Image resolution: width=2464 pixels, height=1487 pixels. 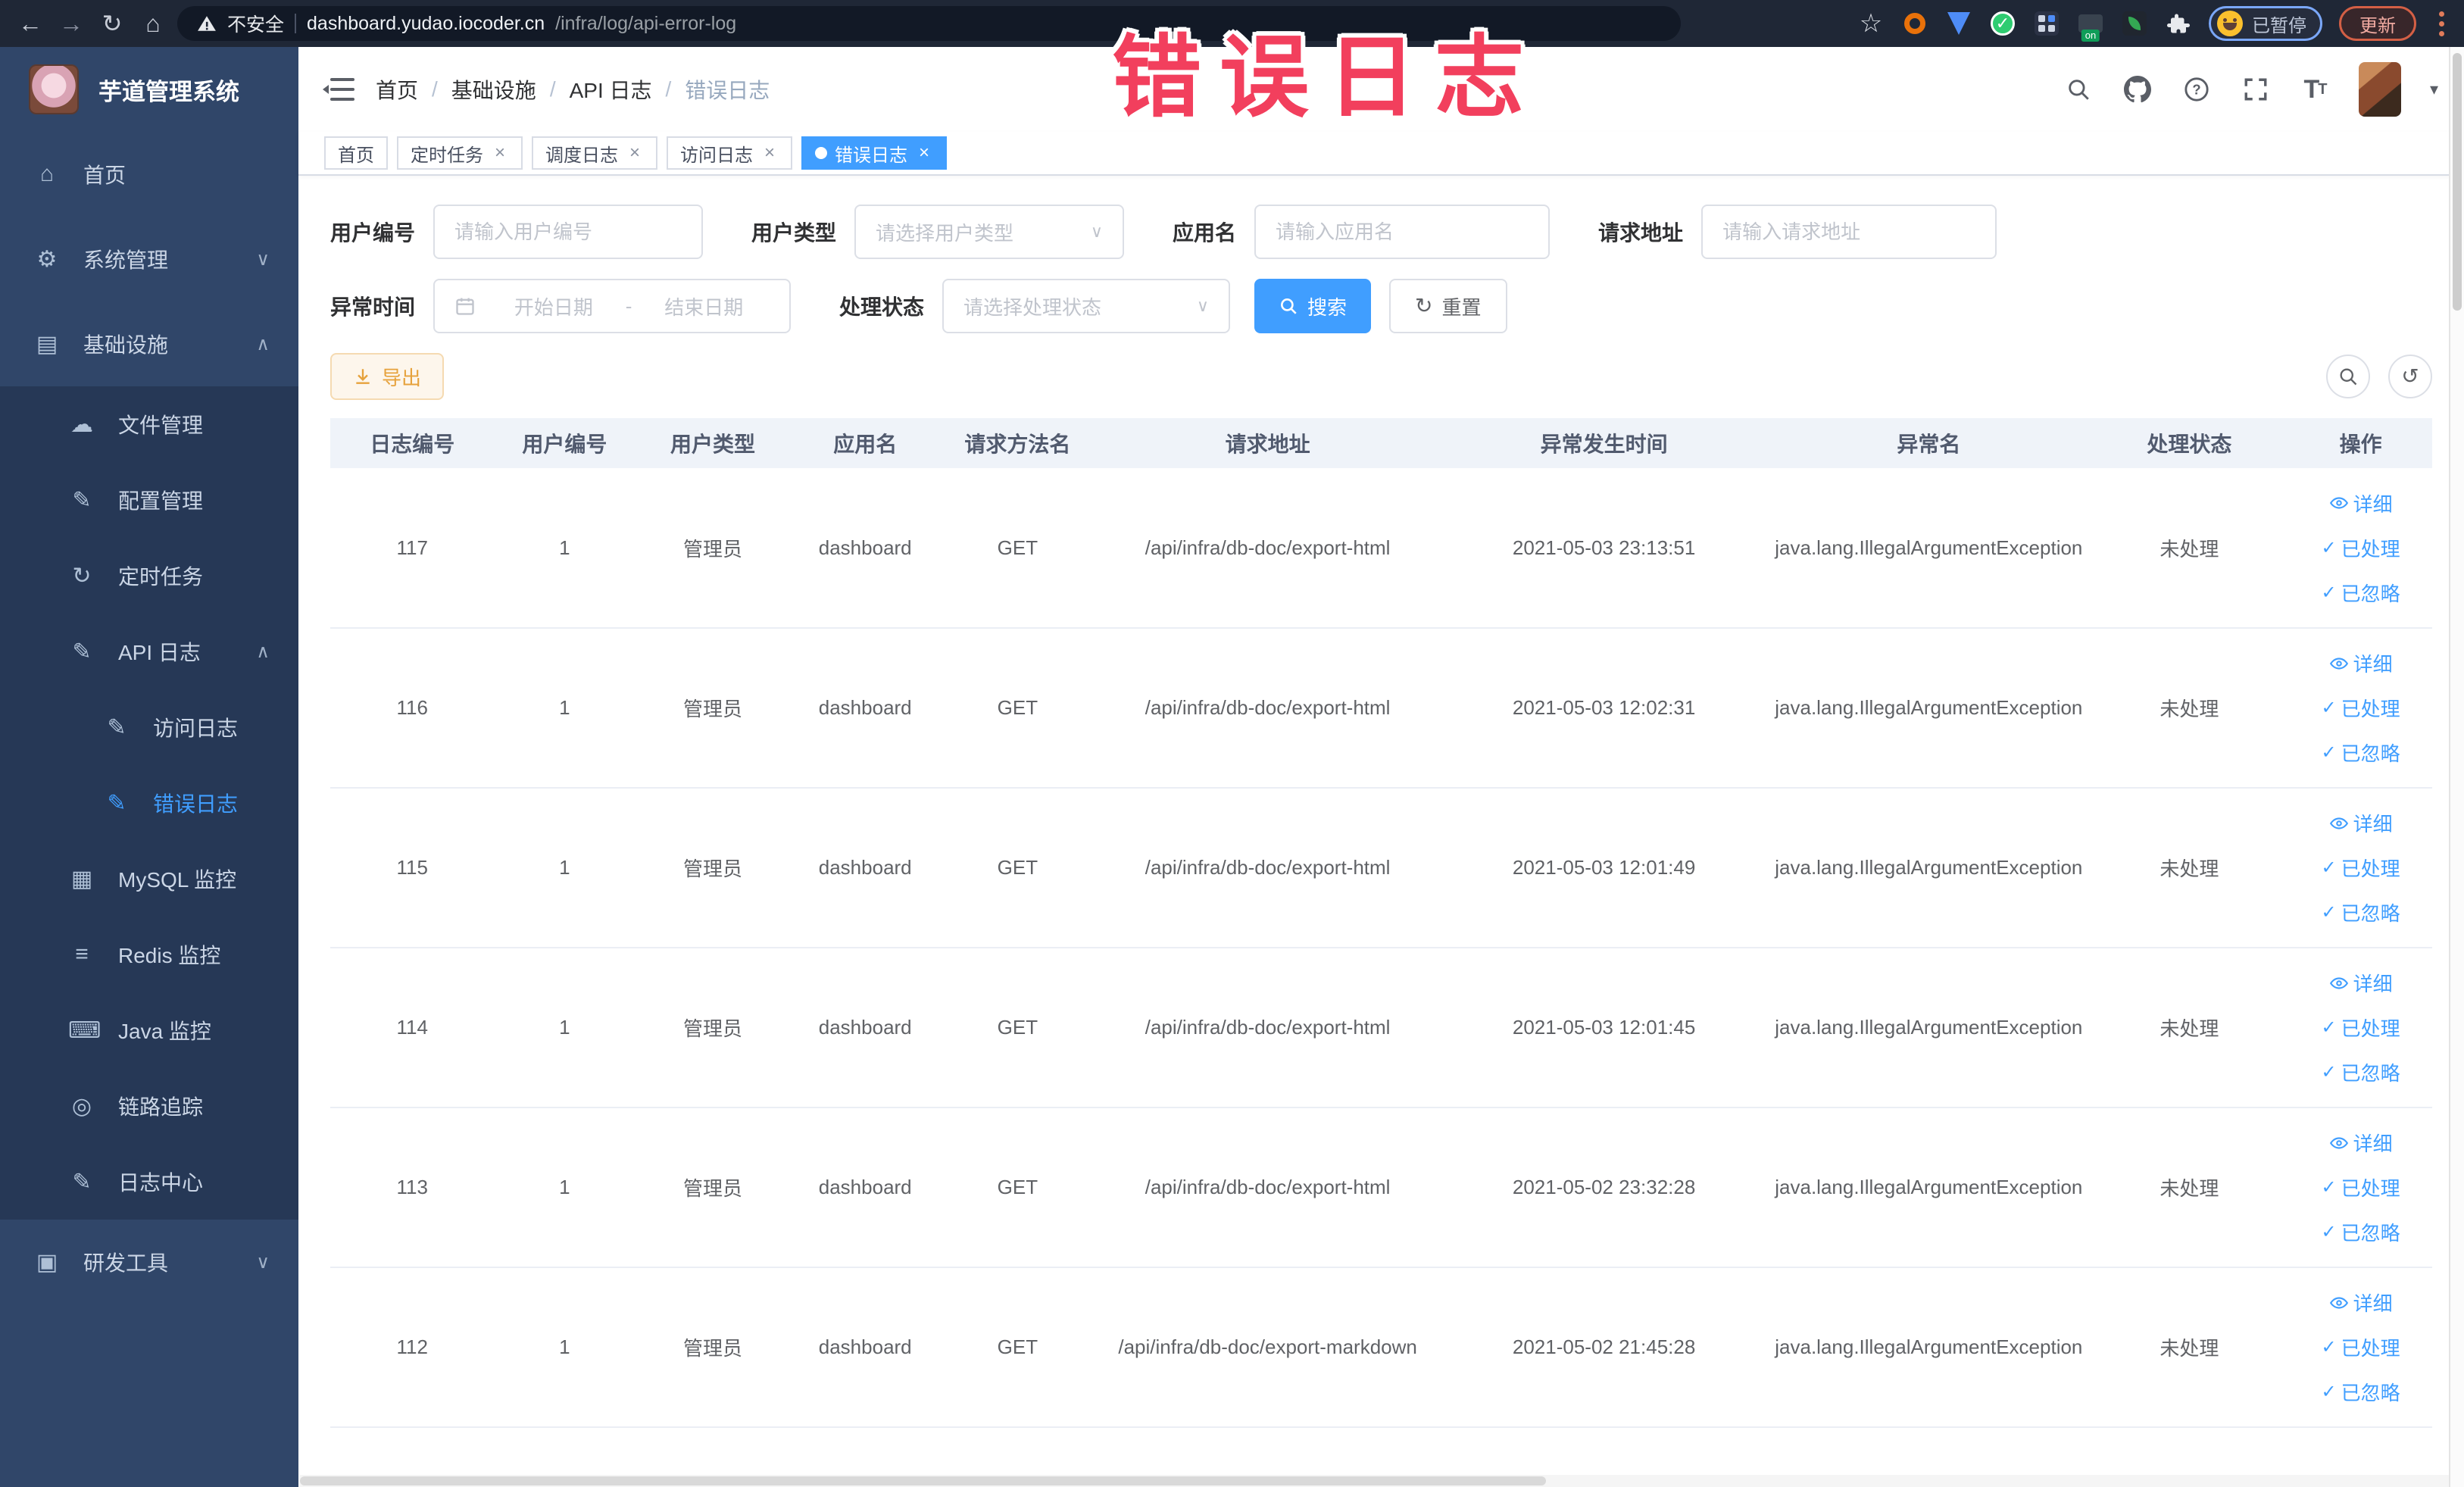 I want to click on sidebar-item-access-log: ✎ 访问日志, so click(x=149, y=727).